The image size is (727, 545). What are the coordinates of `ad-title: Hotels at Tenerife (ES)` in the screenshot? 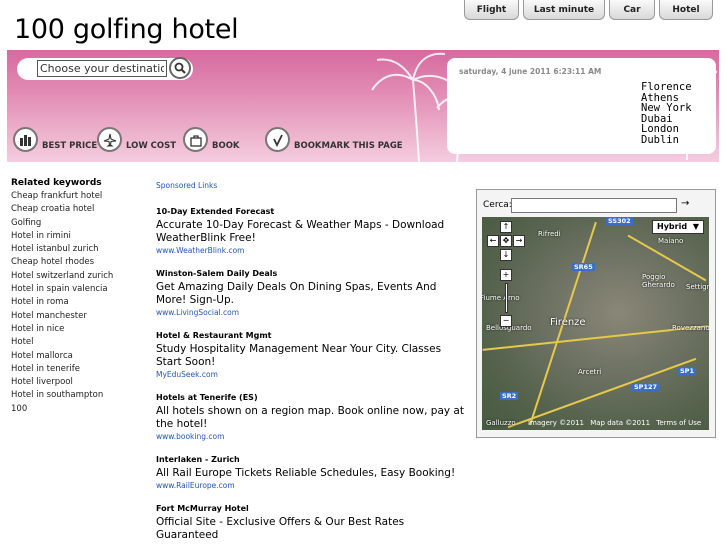 It's located at (311, 397).